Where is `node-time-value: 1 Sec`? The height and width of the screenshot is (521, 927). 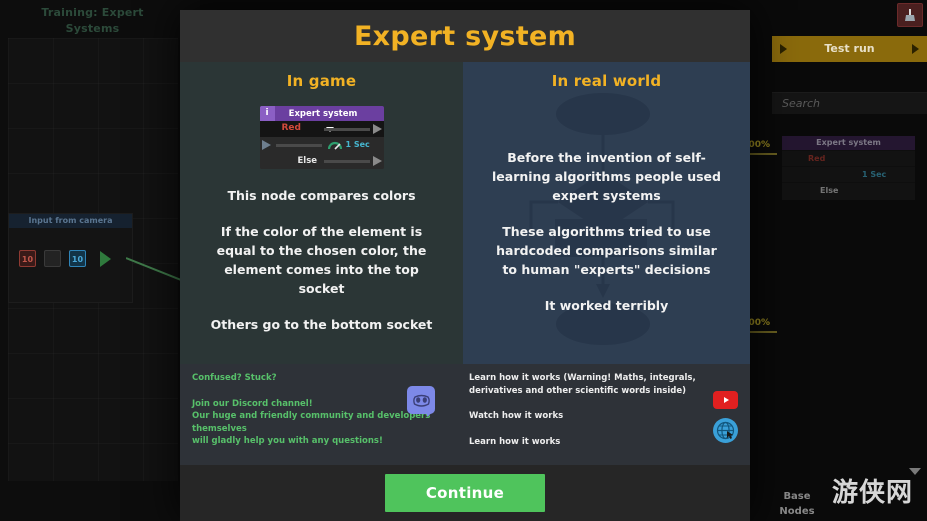
node-time-value: 1 Sec is located at coordinates (357, 144).